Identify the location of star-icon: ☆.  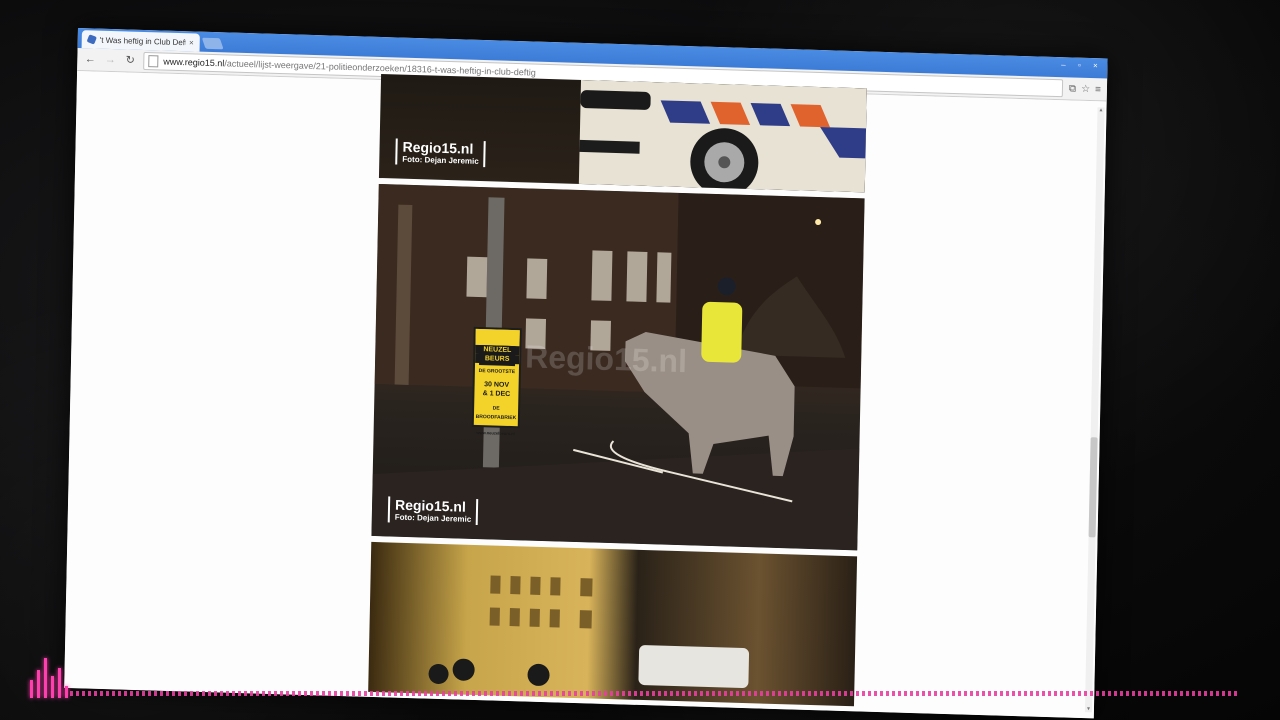
(1085, 88).